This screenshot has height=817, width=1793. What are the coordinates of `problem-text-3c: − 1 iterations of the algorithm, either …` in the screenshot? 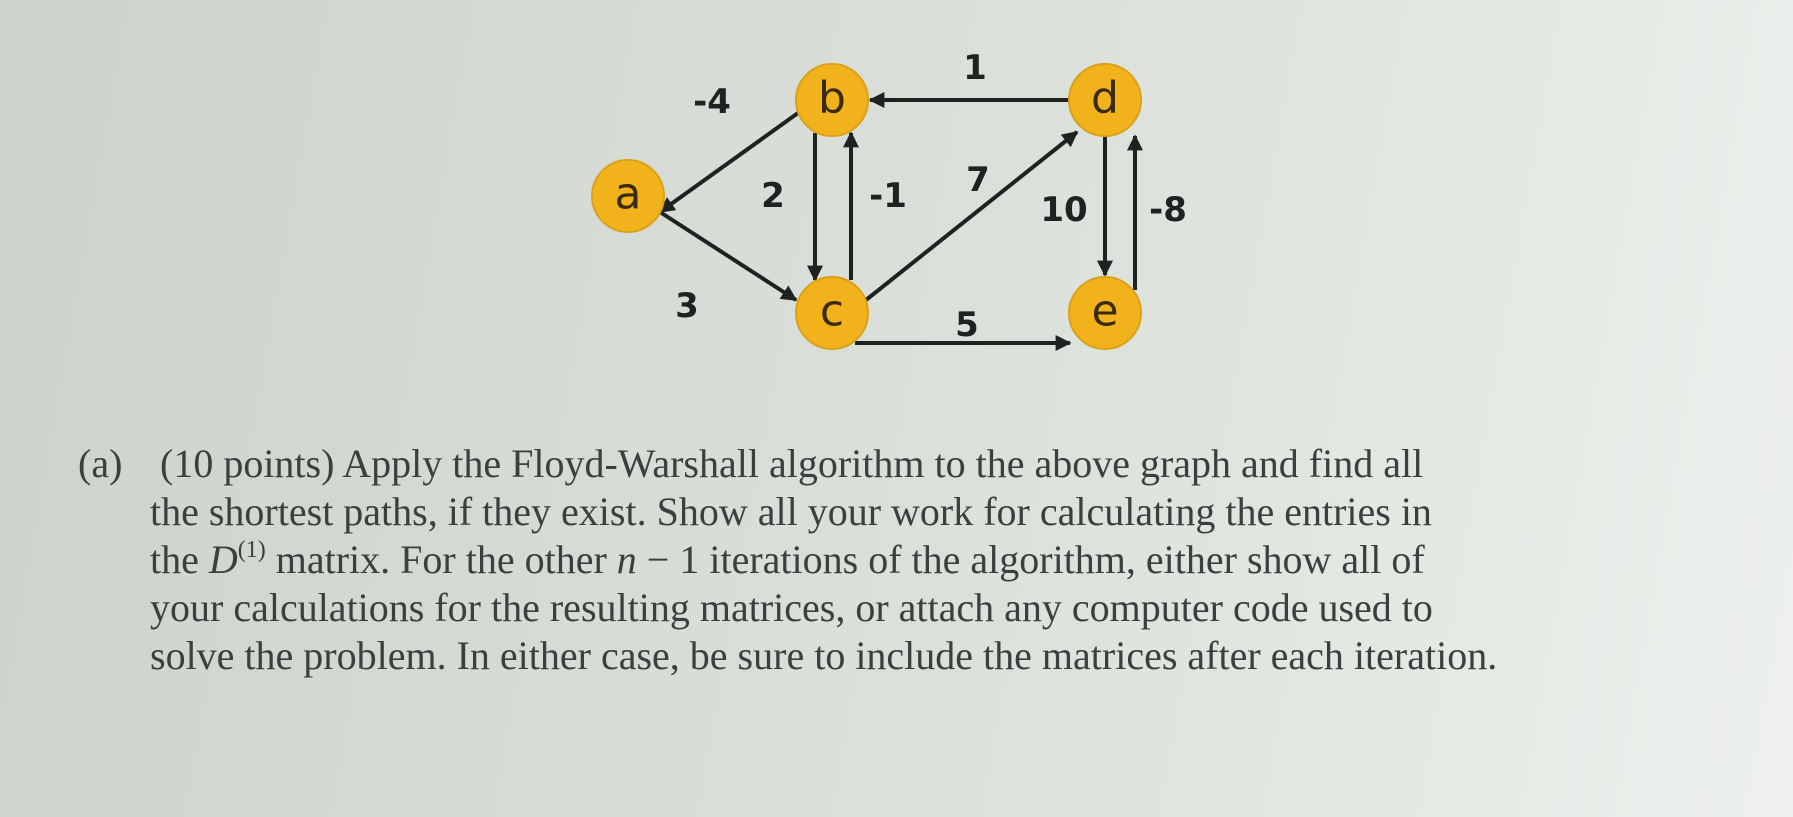 It's located at (1035, 559).